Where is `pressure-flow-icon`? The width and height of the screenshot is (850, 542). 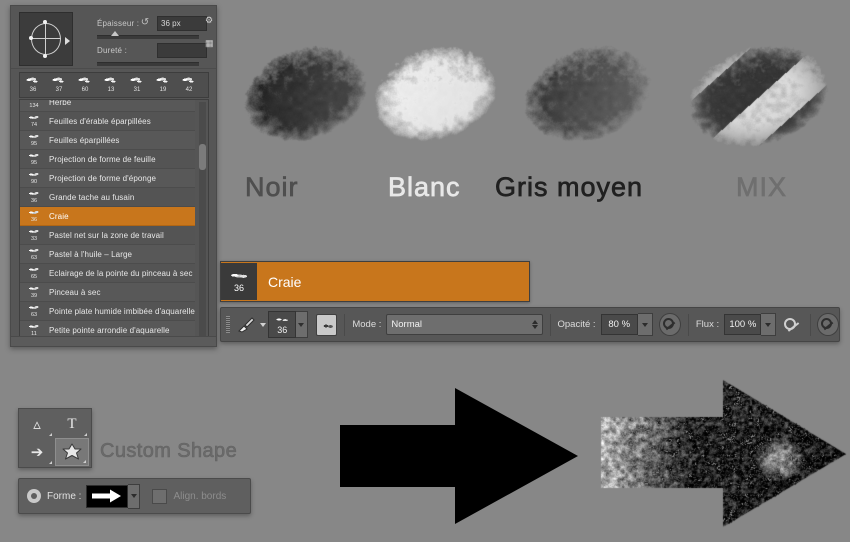
pressure-flow-icon is located at coordinates (828, 324).